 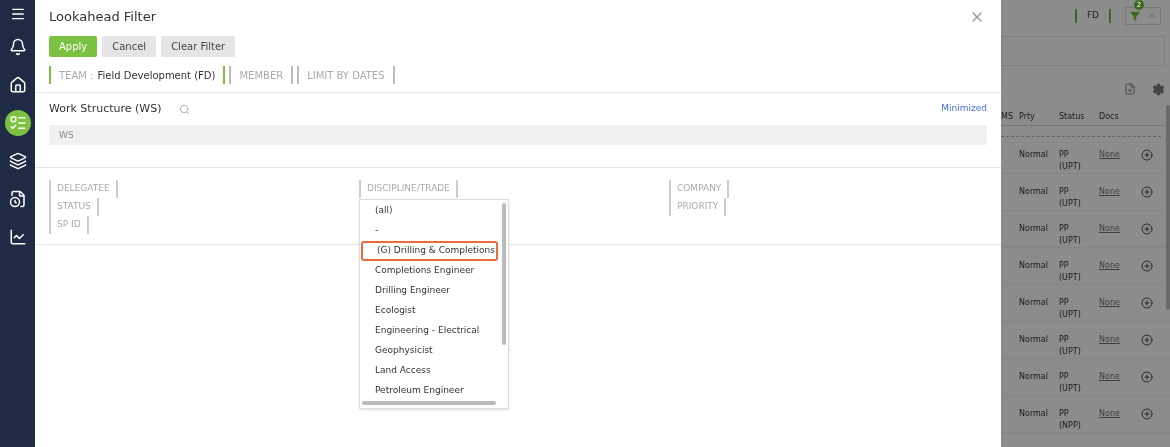 I want to click on document-clock-icon, so click(x=17, y=199).